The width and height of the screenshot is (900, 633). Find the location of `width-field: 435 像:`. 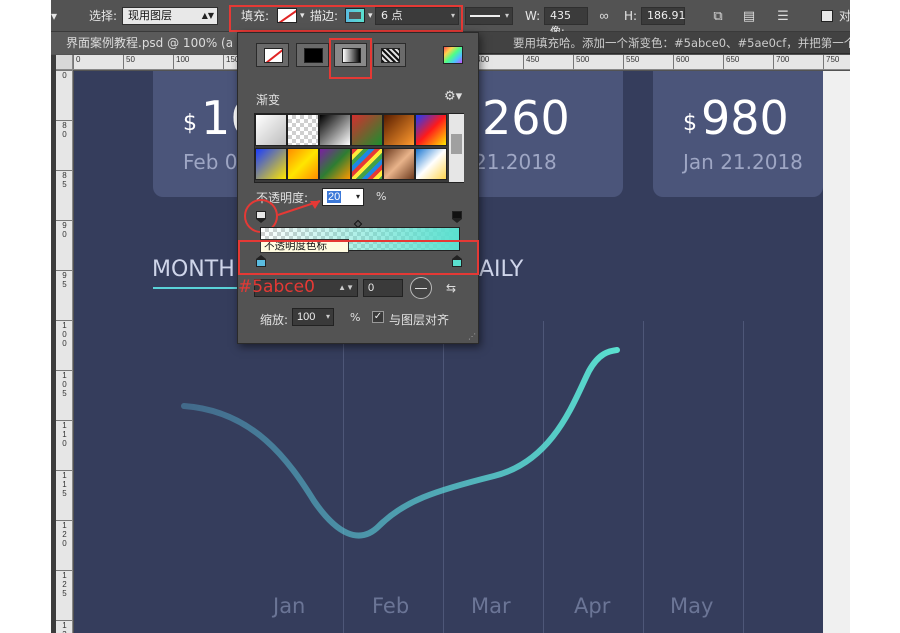

width-field: 435 像: is located at coordinates (566, 22).